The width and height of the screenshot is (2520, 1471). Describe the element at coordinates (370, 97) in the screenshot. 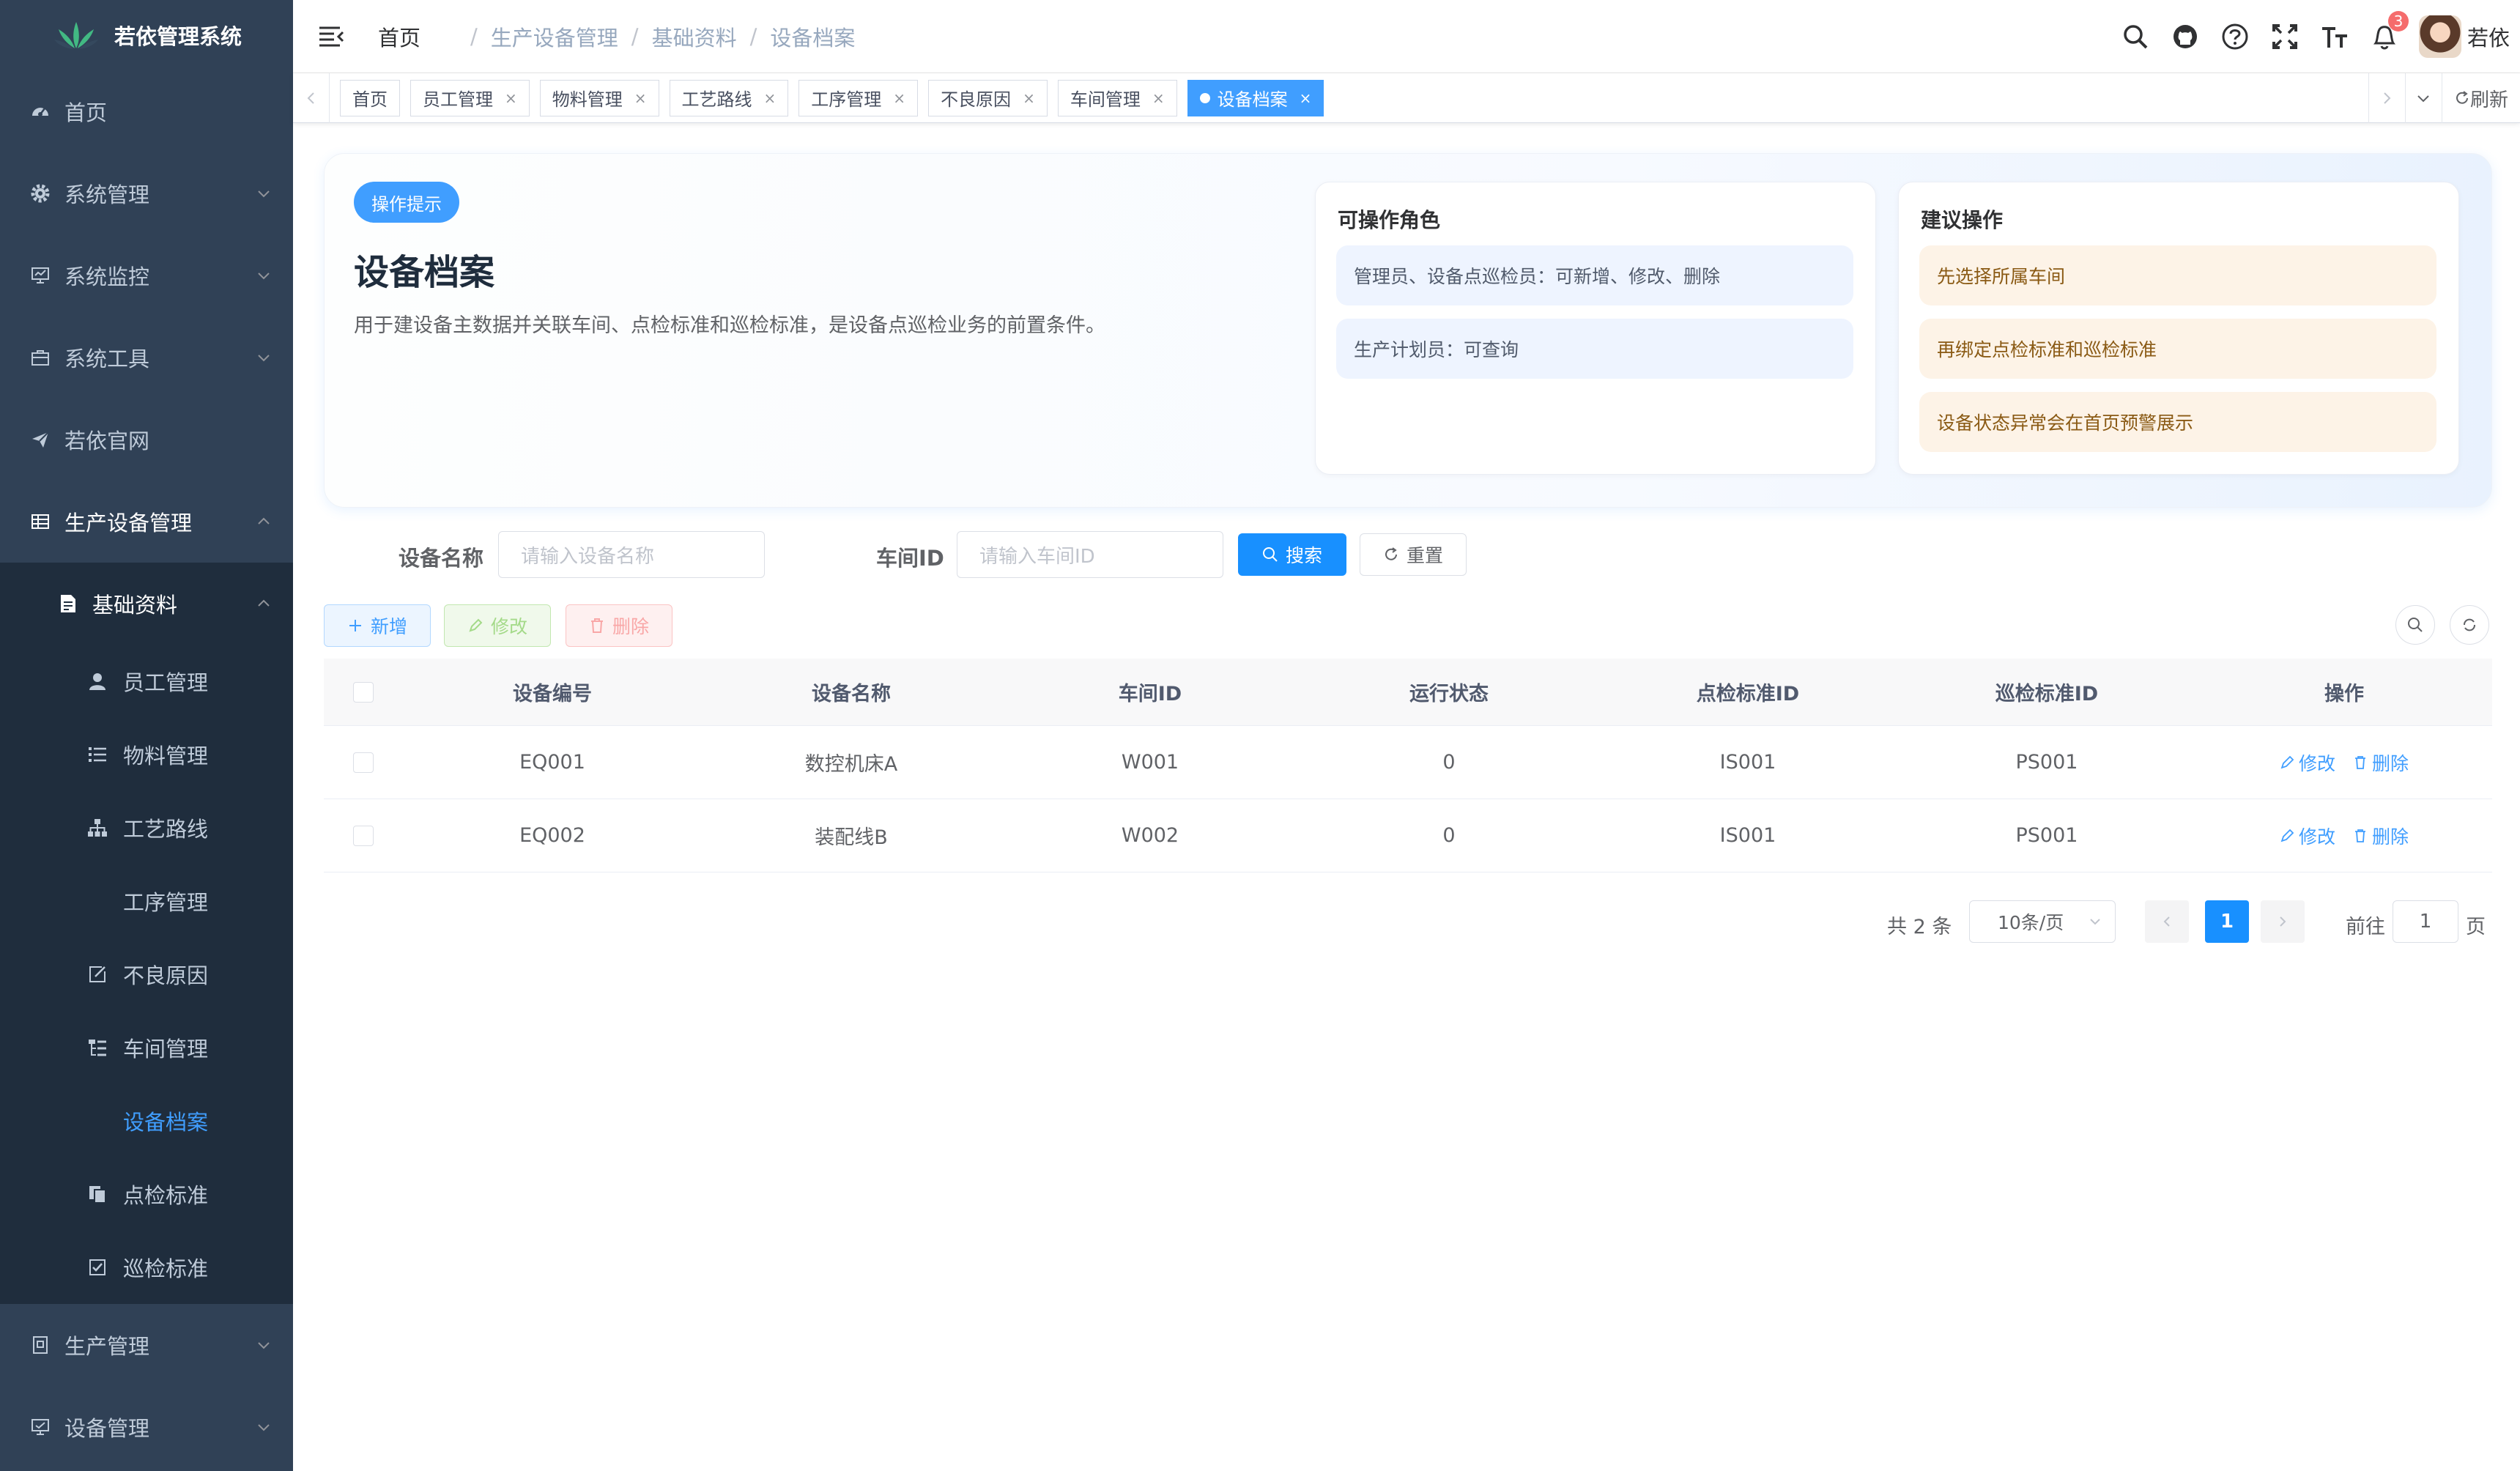

I see `tag-home: 首页` at that location.